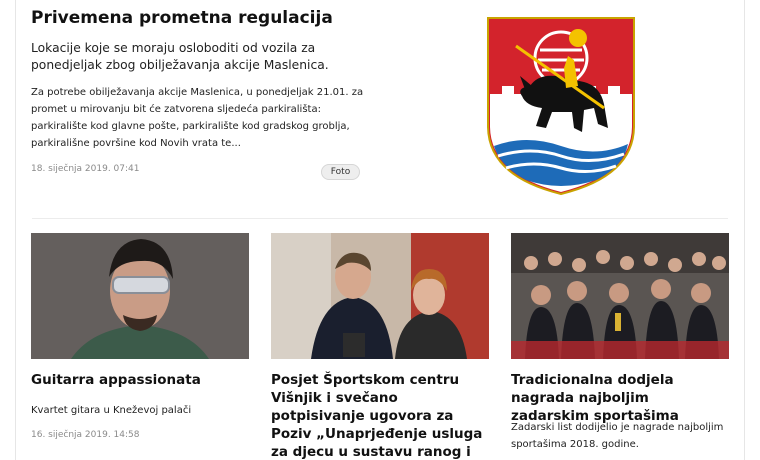 The image size is (760, 460). I want to click on card-title-guitarra: Guitarra appassionata, so click(141, 380).